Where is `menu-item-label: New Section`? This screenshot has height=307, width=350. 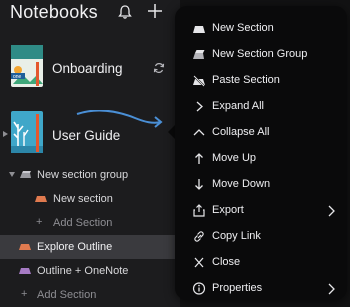 menu-item-label: New Section is located at coordinates (243, 28).